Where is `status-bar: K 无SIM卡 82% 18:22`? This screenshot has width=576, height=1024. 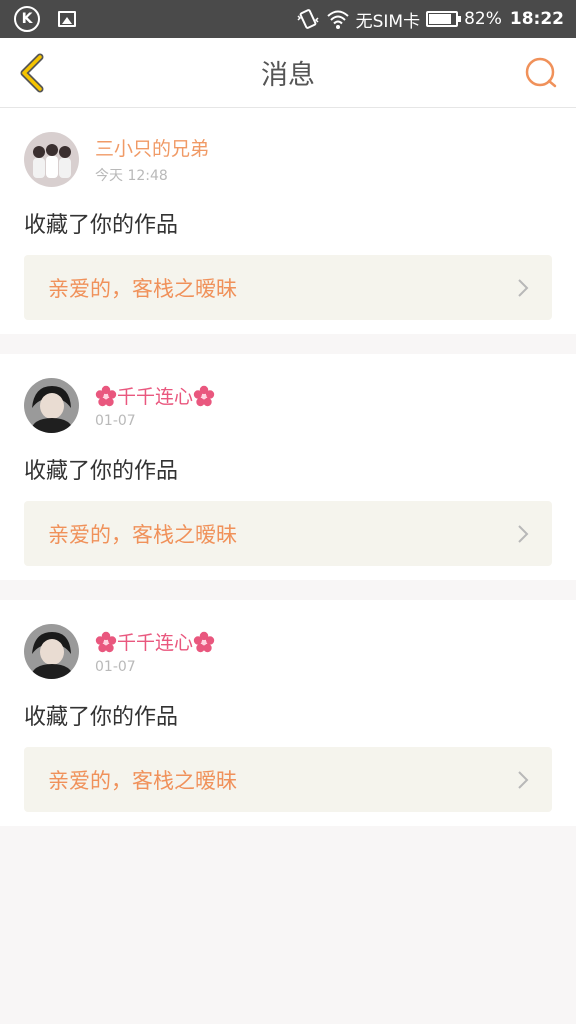
status-bar: K 无SIM卡 82% 18:22 is located at coordinates (288, 19).